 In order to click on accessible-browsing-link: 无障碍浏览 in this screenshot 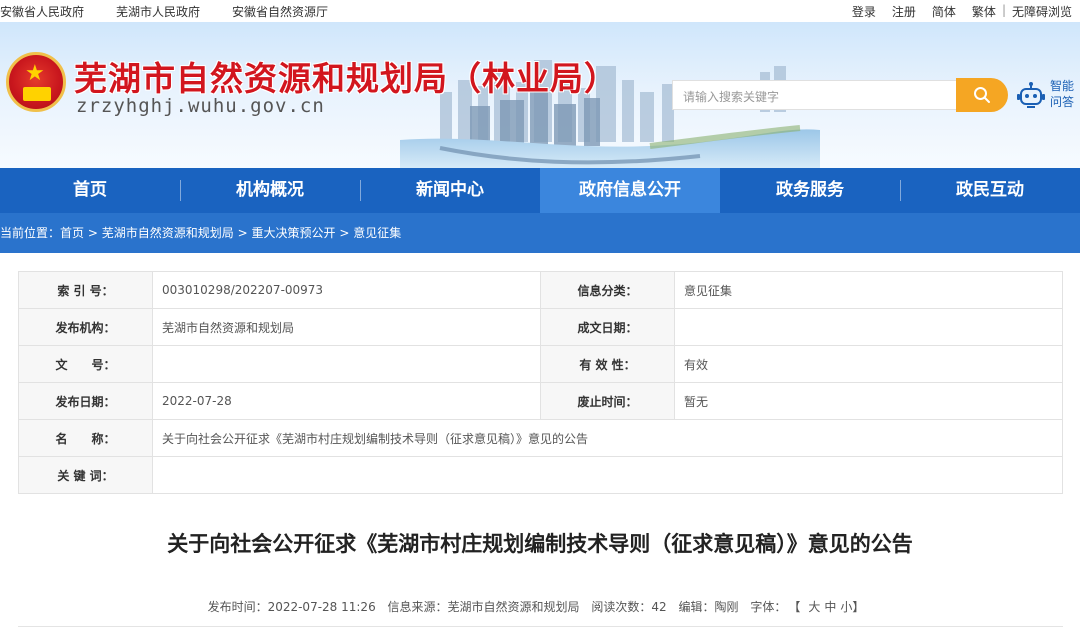, I will do `click(1042, 11)`.